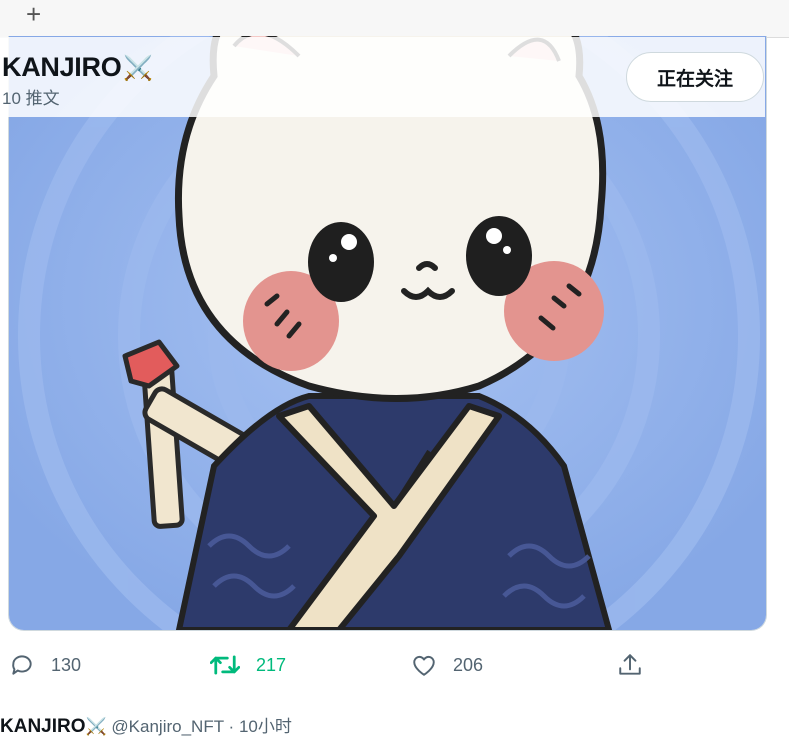 The width and height of the screenshot is (789, 738). What do you see at coordinates (33, 14) in the screenshot?
I see `plus-icon: +` at bounding box center [33, 14].